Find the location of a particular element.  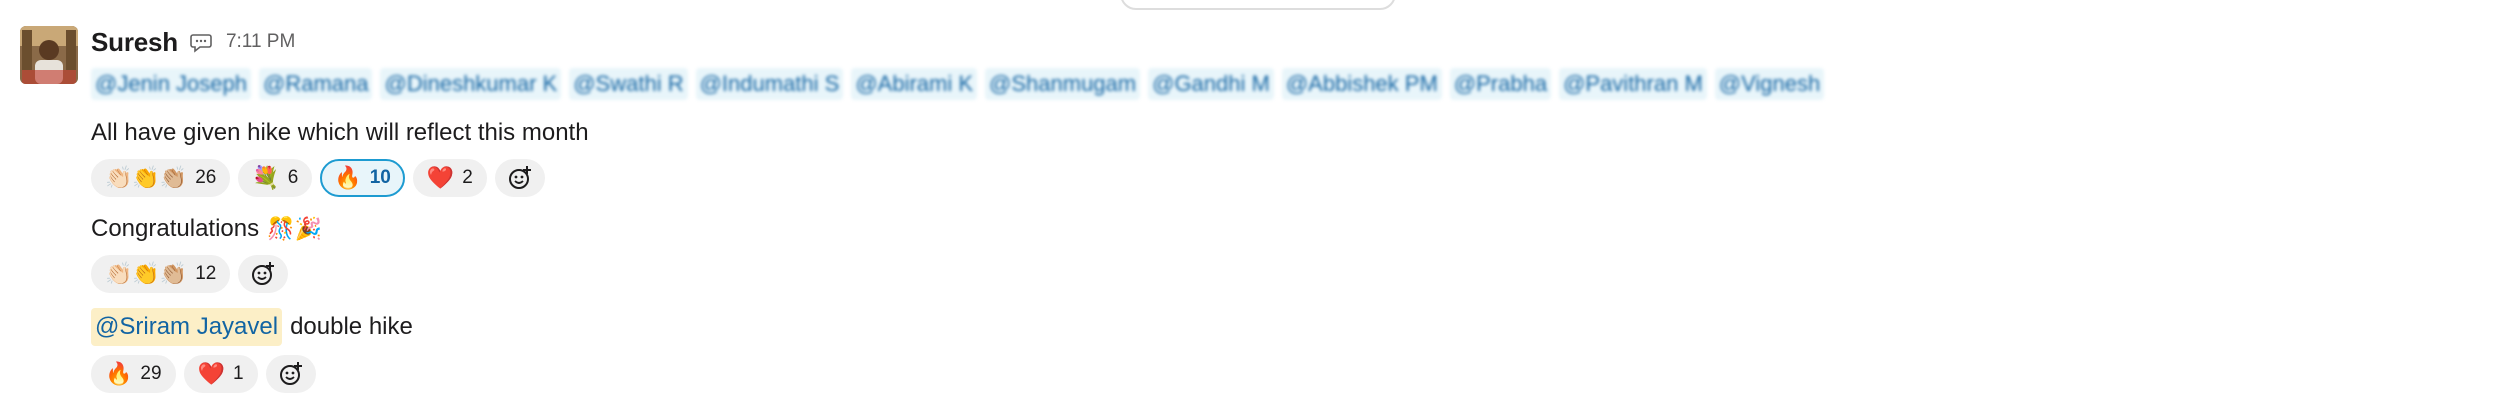

reaction-count: 2 is located at coordinates (467, 177).